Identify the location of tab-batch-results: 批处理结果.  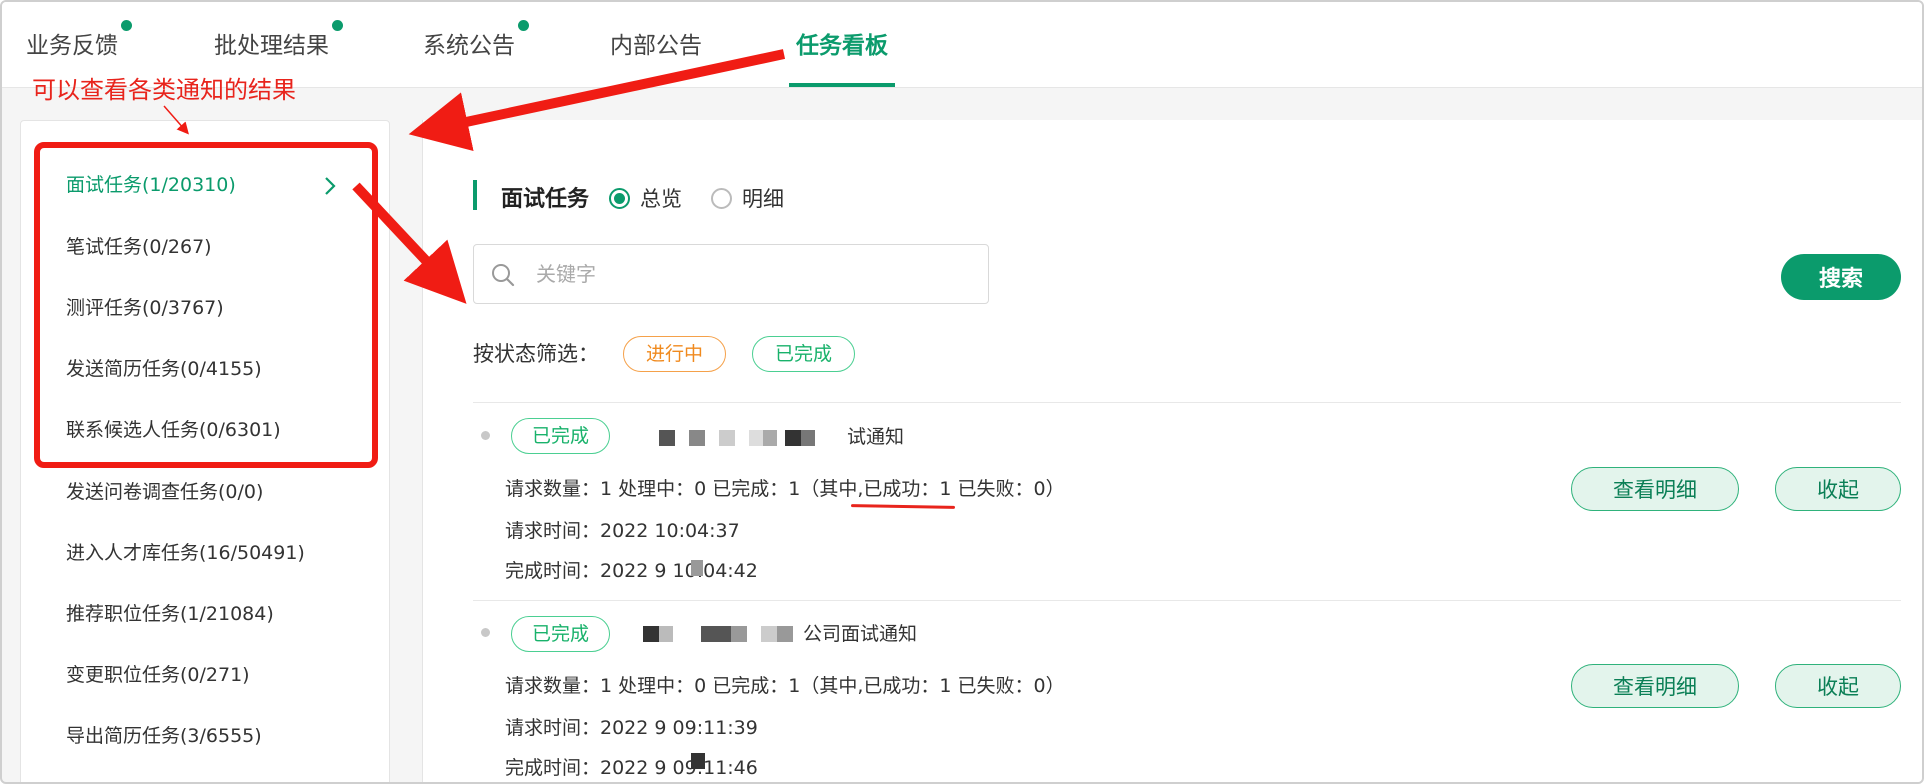
(278, 40).